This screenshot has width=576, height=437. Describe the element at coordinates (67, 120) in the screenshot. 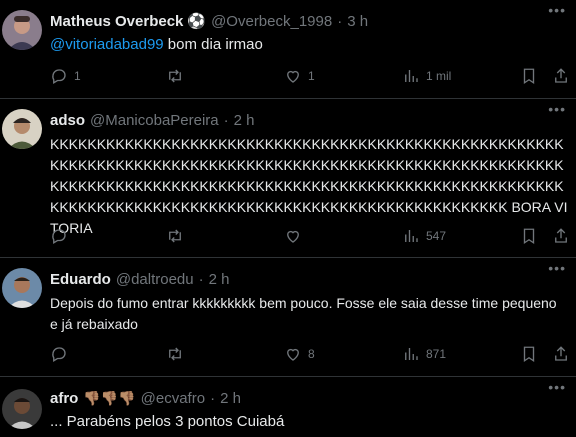

I see `display-name: adso` at that location.